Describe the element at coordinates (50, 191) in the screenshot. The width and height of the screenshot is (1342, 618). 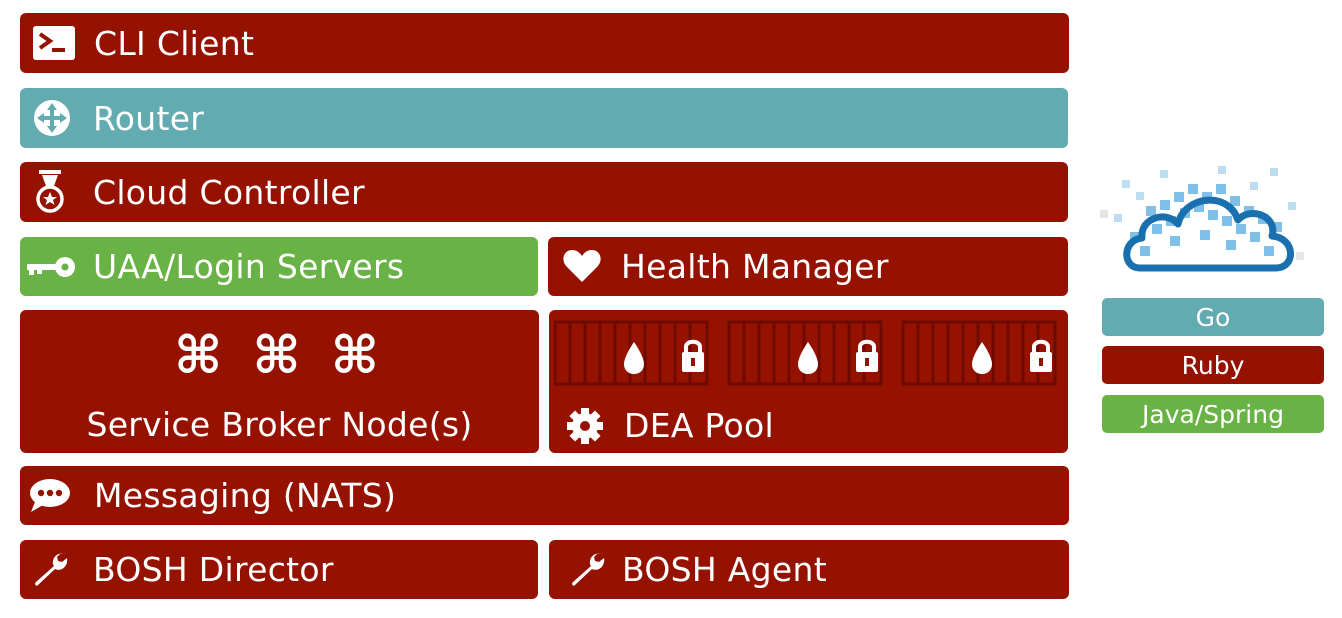
I see `medal-icon` at that location.